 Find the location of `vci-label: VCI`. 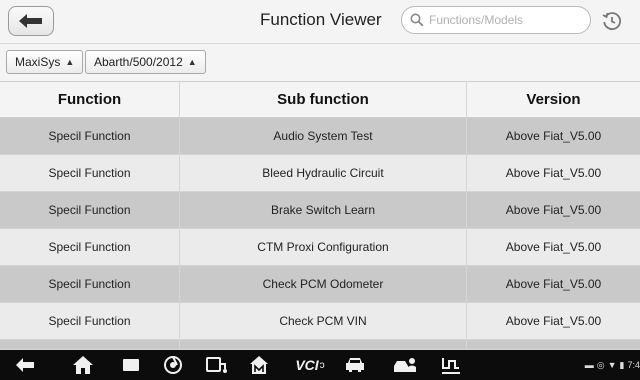

vci-label: VCI is located at coordinates (307, 365).